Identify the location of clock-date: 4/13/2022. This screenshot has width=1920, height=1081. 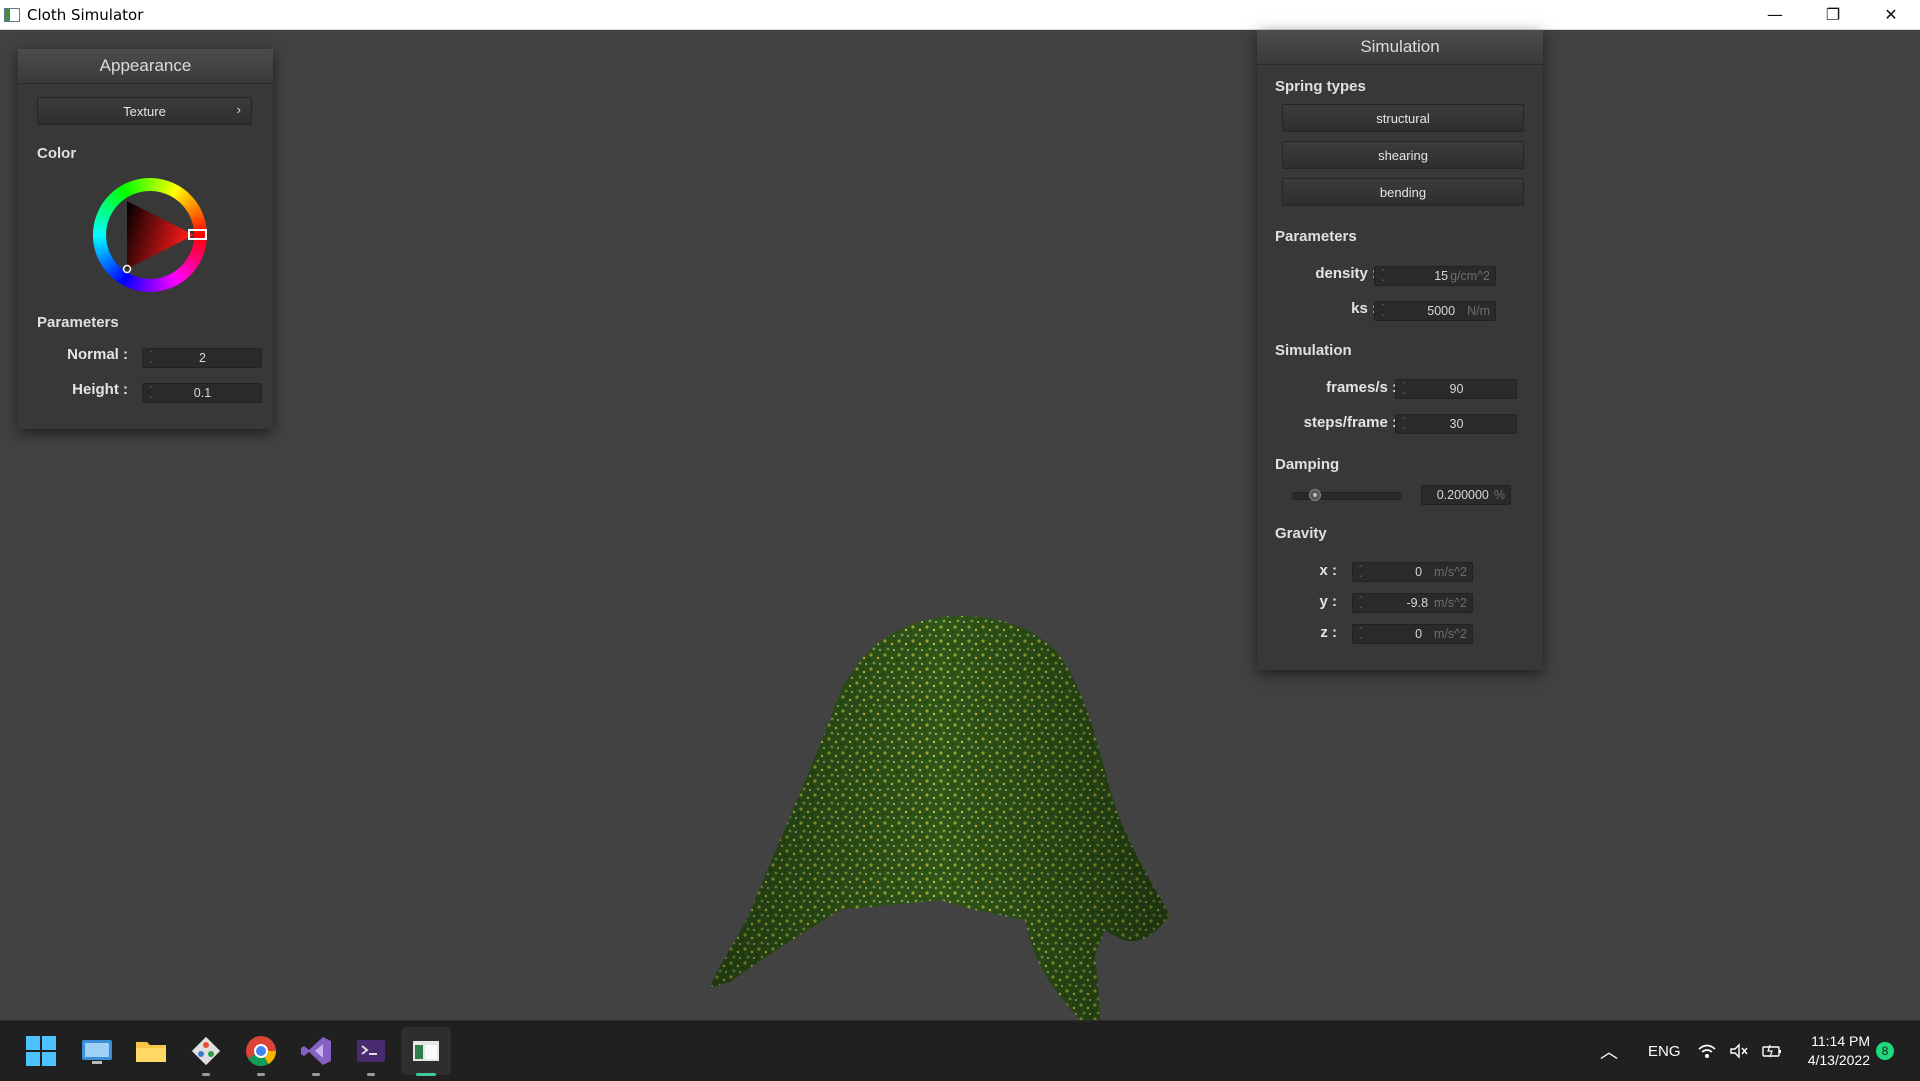
(1838, 1060).